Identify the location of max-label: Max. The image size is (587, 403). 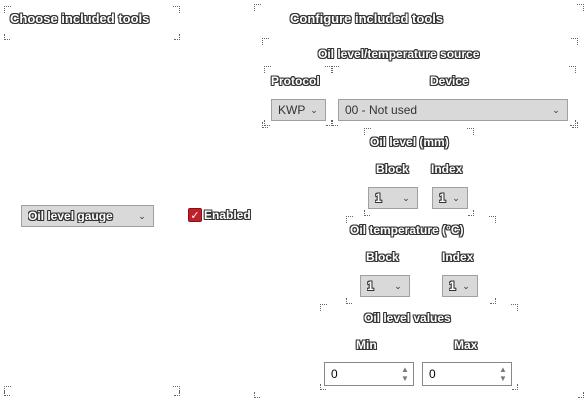
(466, 345).